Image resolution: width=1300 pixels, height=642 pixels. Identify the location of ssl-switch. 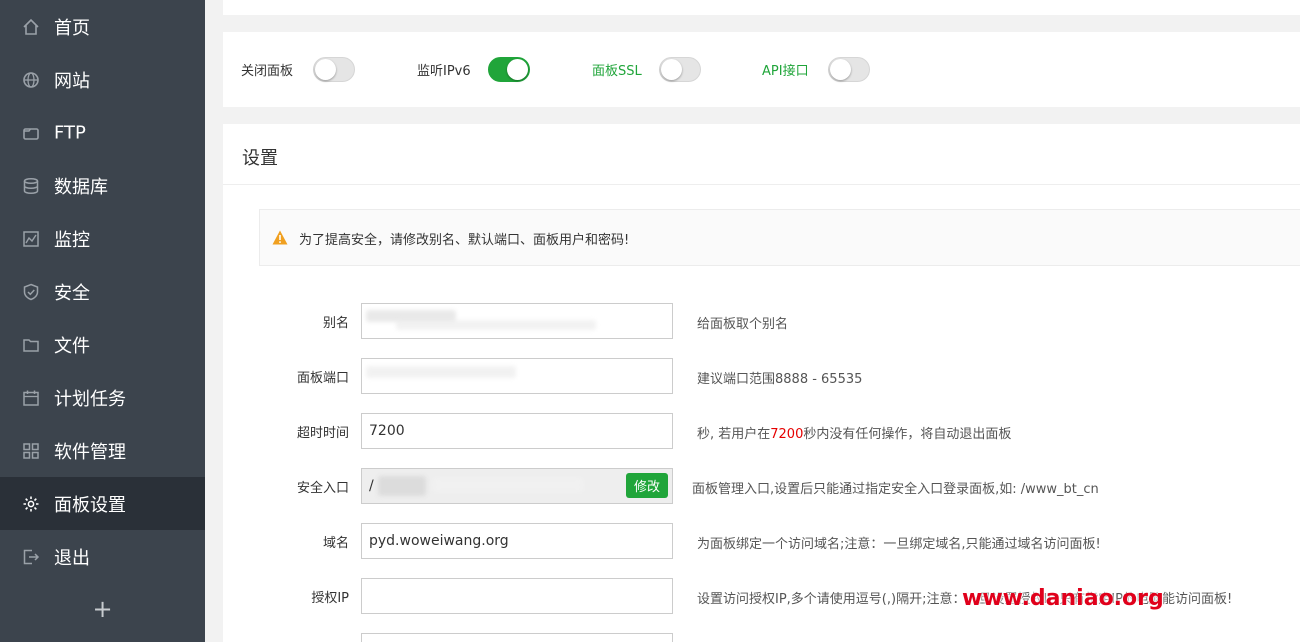
(680, 69).